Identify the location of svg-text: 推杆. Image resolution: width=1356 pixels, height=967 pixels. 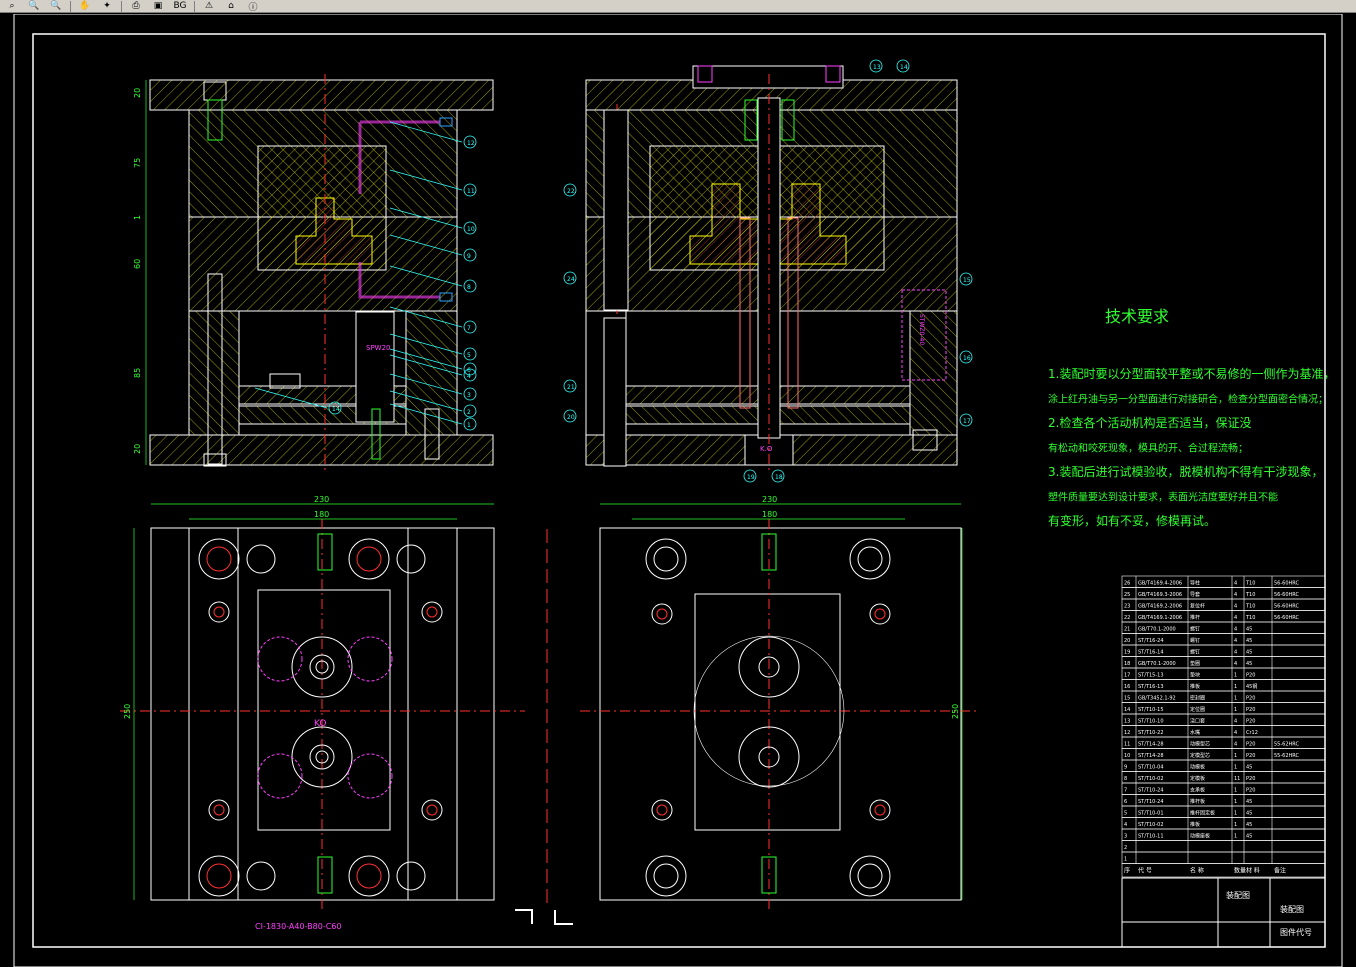
(1195, 617).